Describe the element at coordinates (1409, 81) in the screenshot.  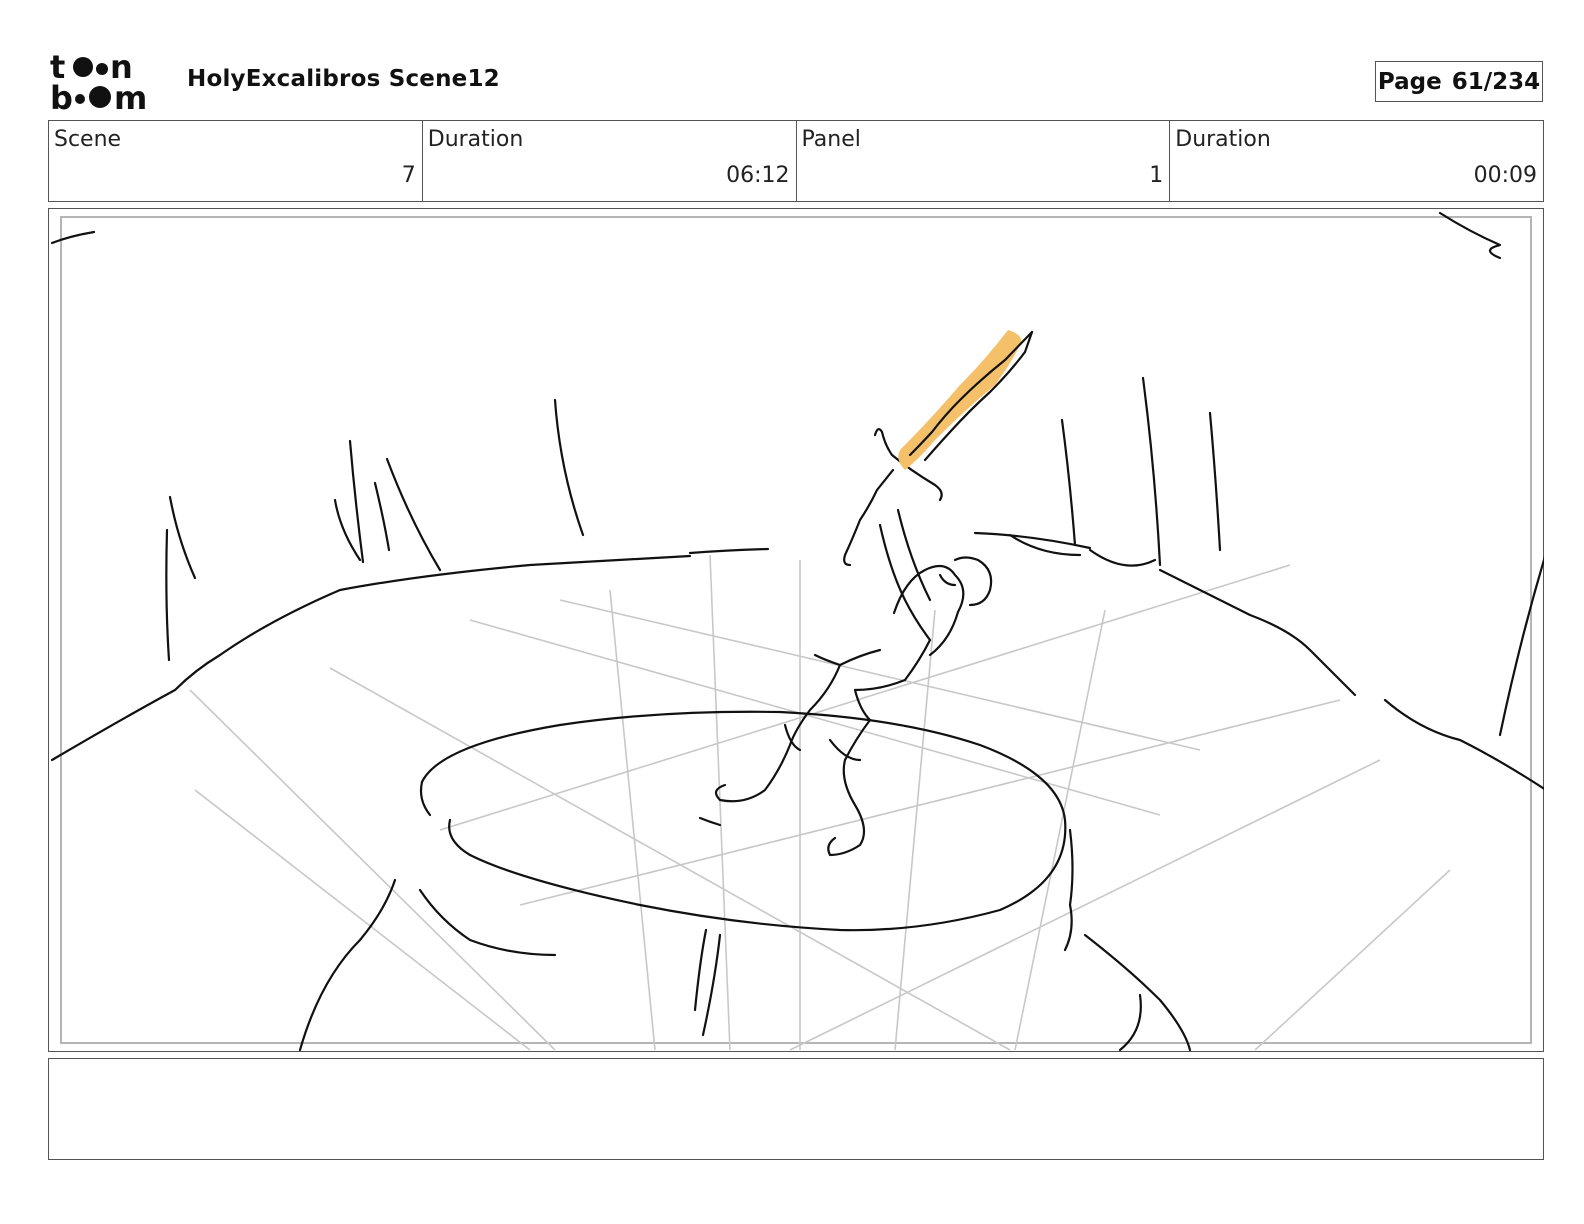
I see `page-label: Page` at that location.